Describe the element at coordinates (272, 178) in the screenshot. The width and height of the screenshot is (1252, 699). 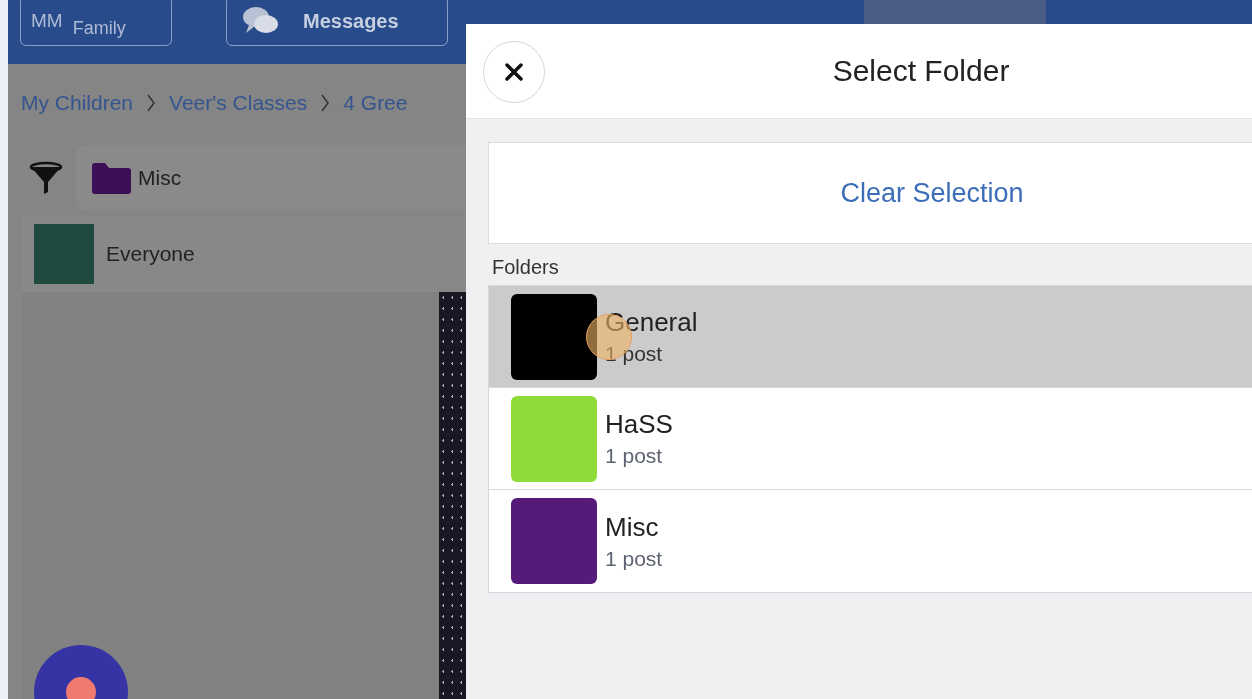
I see `folder-filter-field: Misc` at that location.